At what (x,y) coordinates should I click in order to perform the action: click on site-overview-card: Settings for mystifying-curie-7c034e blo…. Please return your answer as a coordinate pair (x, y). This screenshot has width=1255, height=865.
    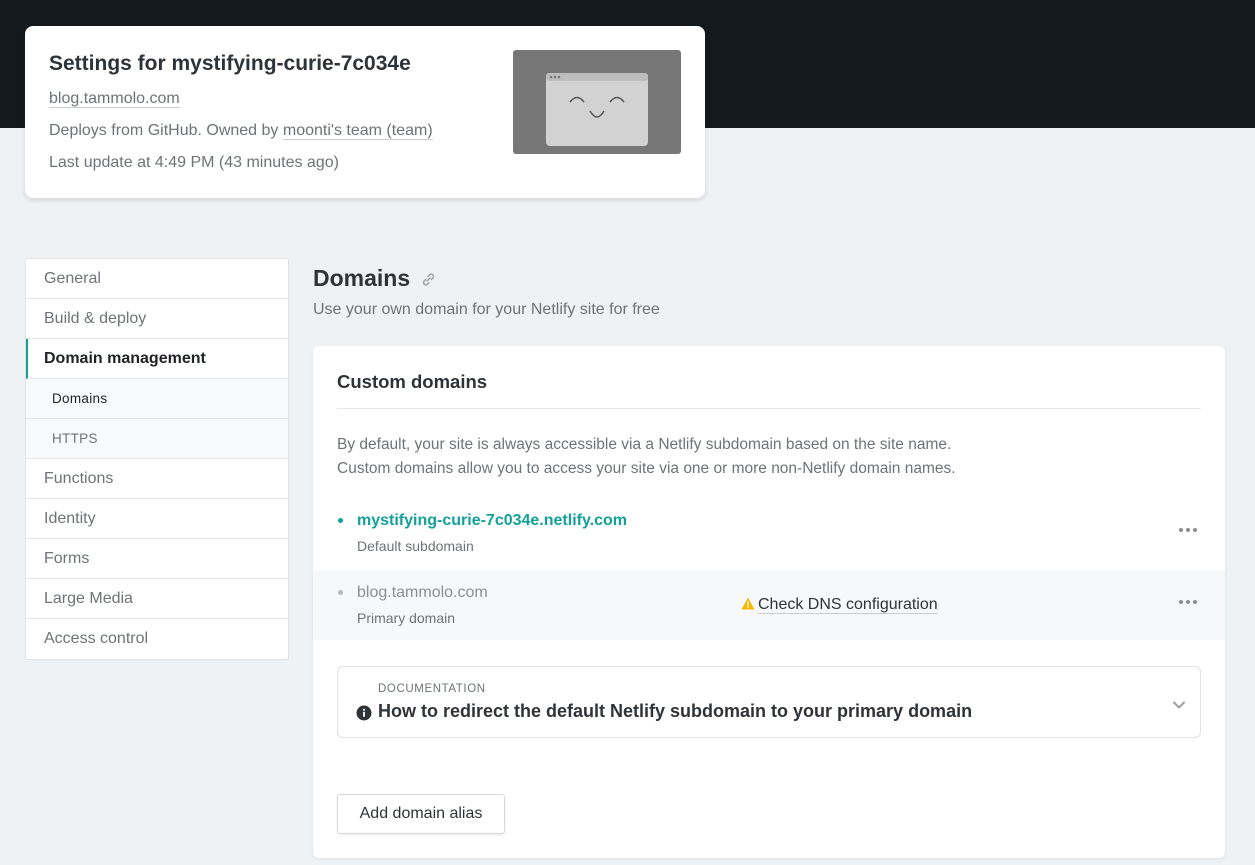
    Looking at the image, I should click on (365, 112).